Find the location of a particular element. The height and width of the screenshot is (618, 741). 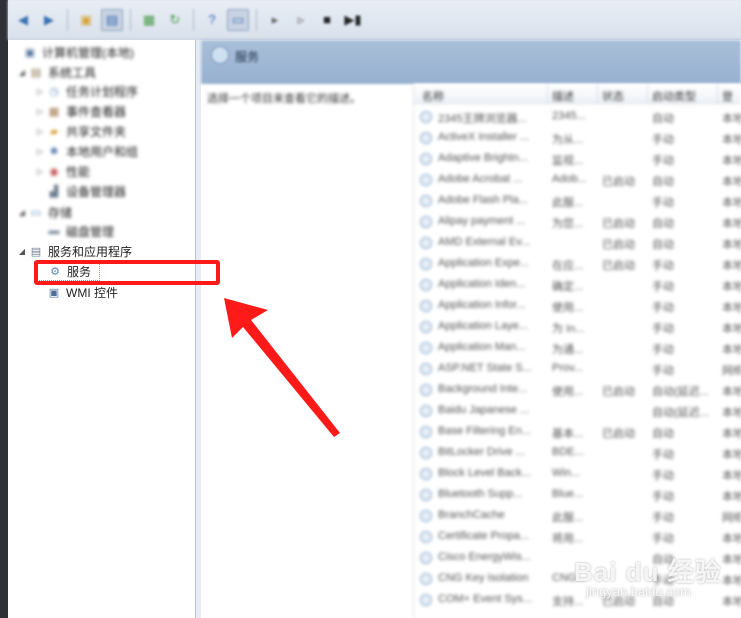

table-row: Application Laye... 为 In... 手动 本地 is located at coordinates (577, 326).